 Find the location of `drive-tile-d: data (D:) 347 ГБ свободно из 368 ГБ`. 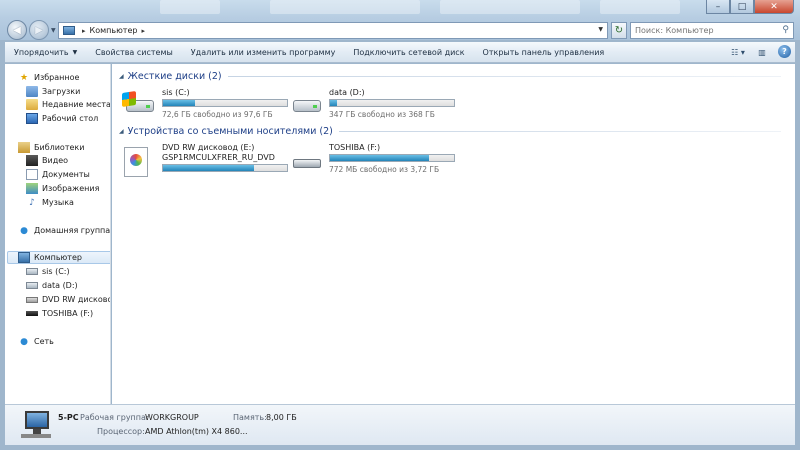

drive-tile-d: data (D:) 347 ГБ свободно из 368 ГБ is located at coordinates (374, 104).